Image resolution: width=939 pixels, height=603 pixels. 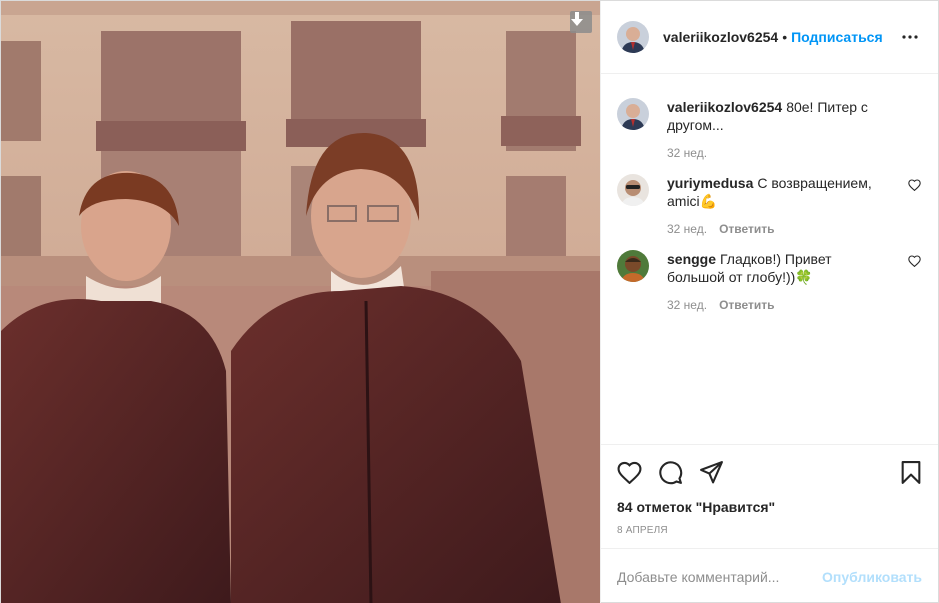 What do you see at coordinates (769, 475) in the screenshot?
I see `action-icons` at bounding box center [769, 475].